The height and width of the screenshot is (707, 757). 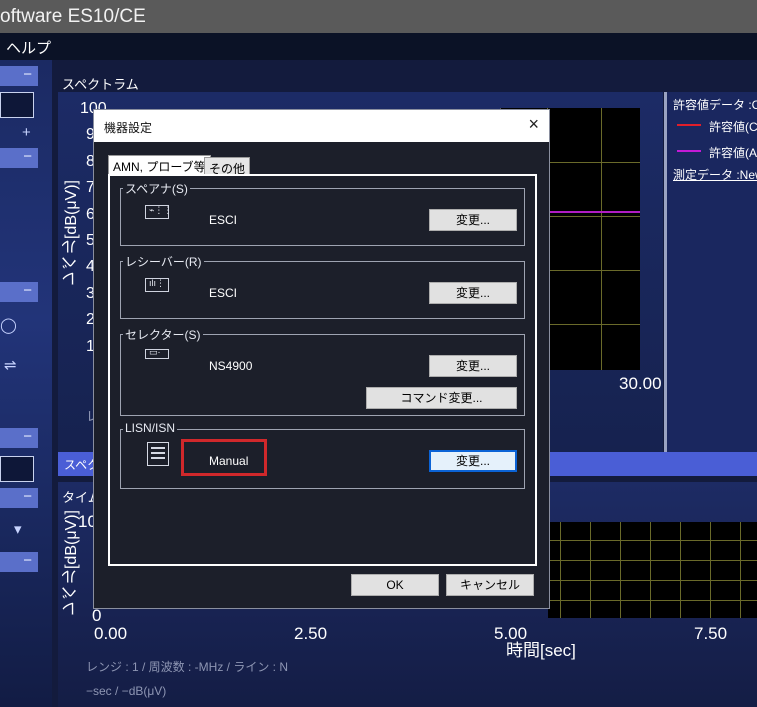 I want to click on left-section-bar-2: −, so click(x=19, y=158).